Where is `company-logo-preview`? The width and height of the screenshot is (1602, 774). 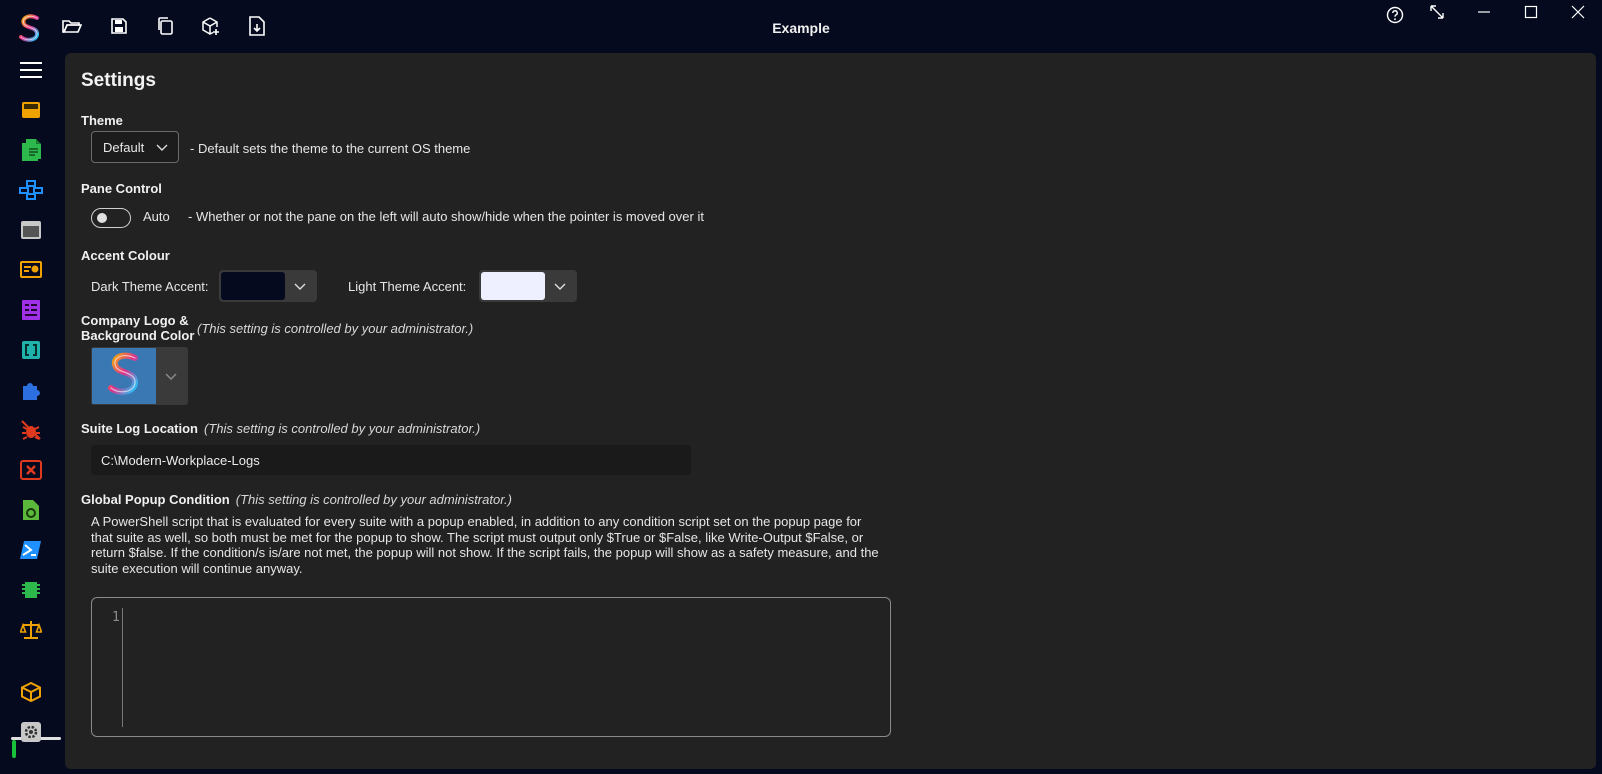 company-logo-preview is located at coordinates (124, 376).